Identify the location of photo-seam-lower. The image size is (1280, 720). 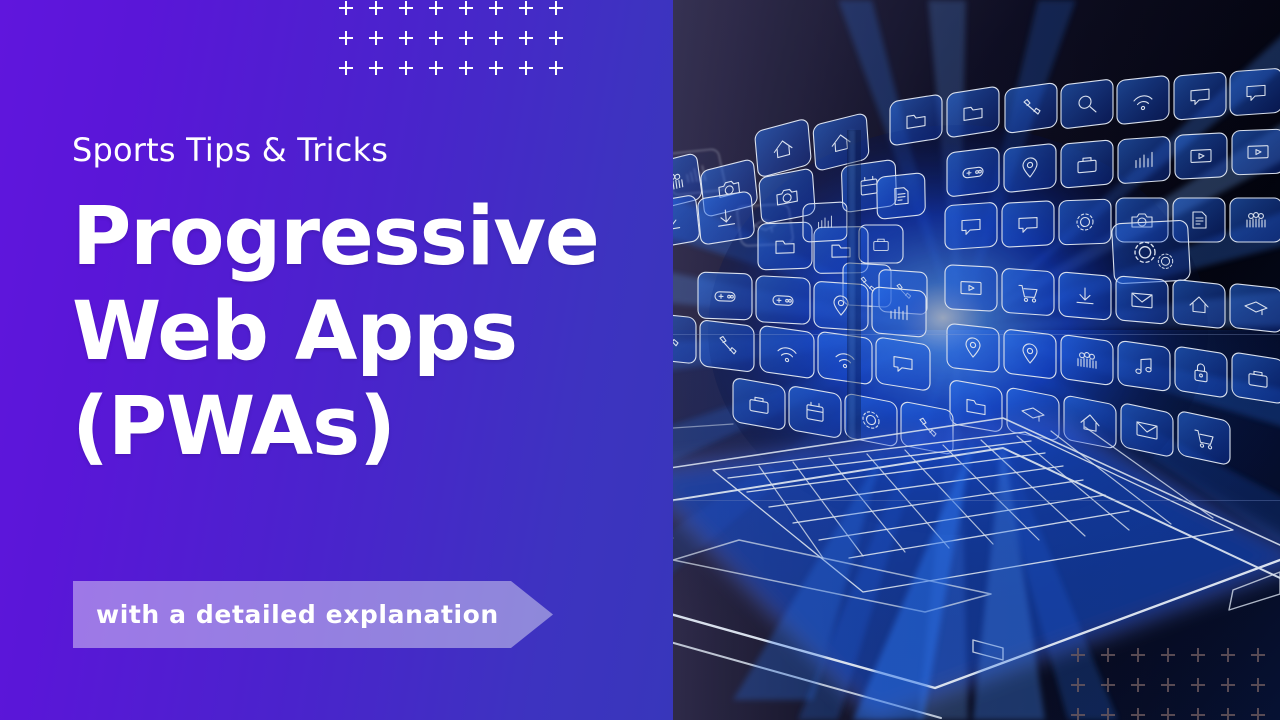
(976, 500).